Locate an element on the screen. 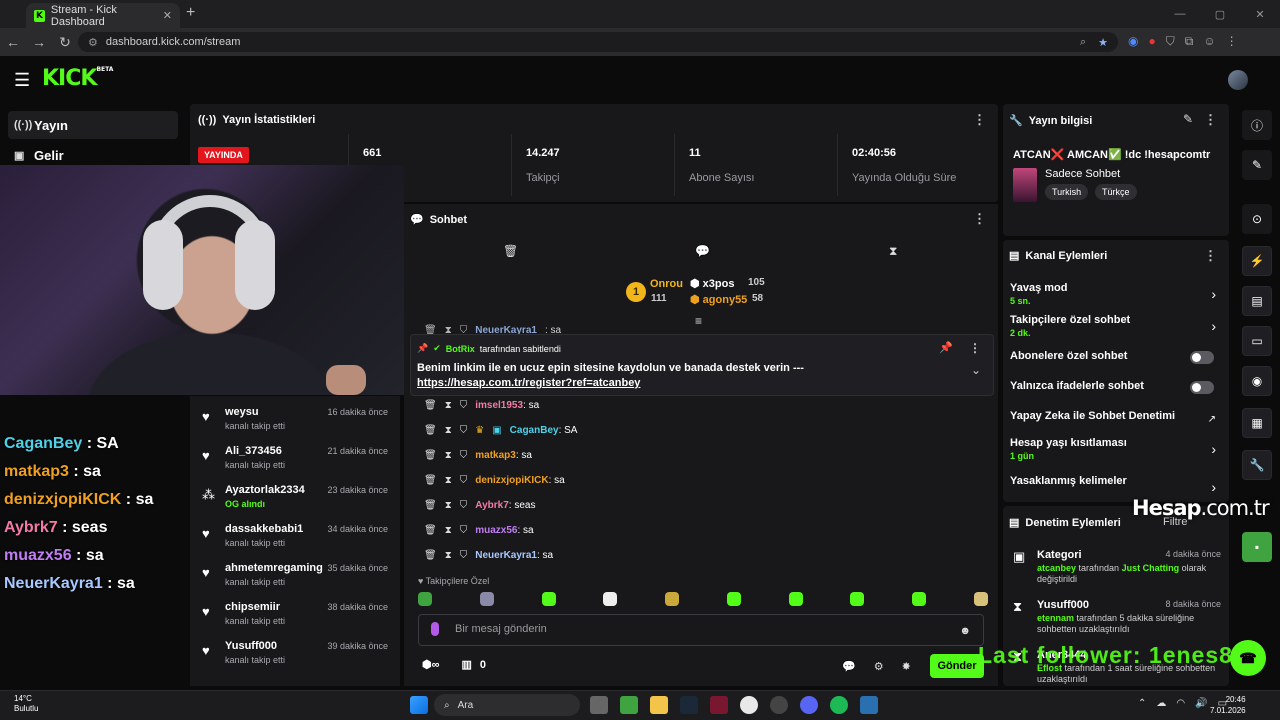 This screenshot has width=1280, height=720. kicks-icon: ⬢∞ is located at coordinates (430, 664).